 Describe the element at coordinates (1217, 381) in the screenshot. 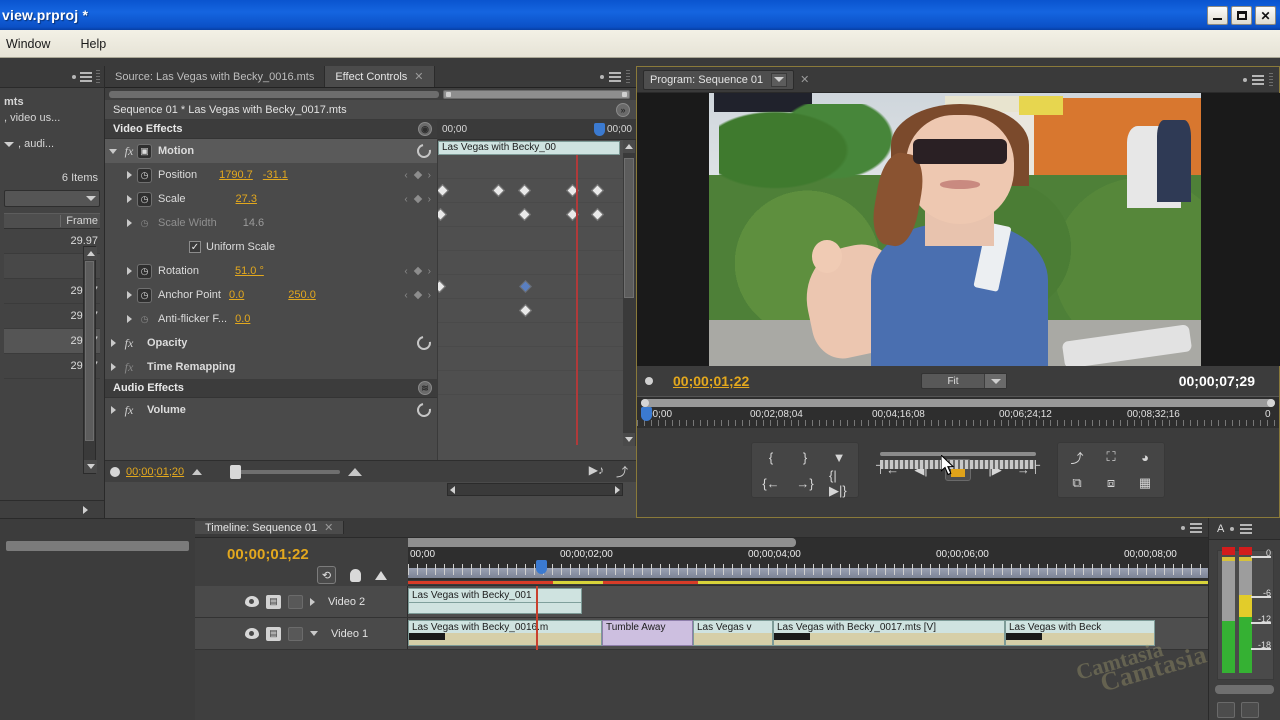

I see `program-duration-timecode: 00;00;07;29` at that location.